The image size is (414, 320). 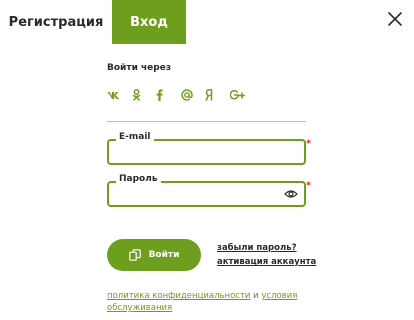 I want to click on email-field: E-mail *, so click(x=209, y=148).